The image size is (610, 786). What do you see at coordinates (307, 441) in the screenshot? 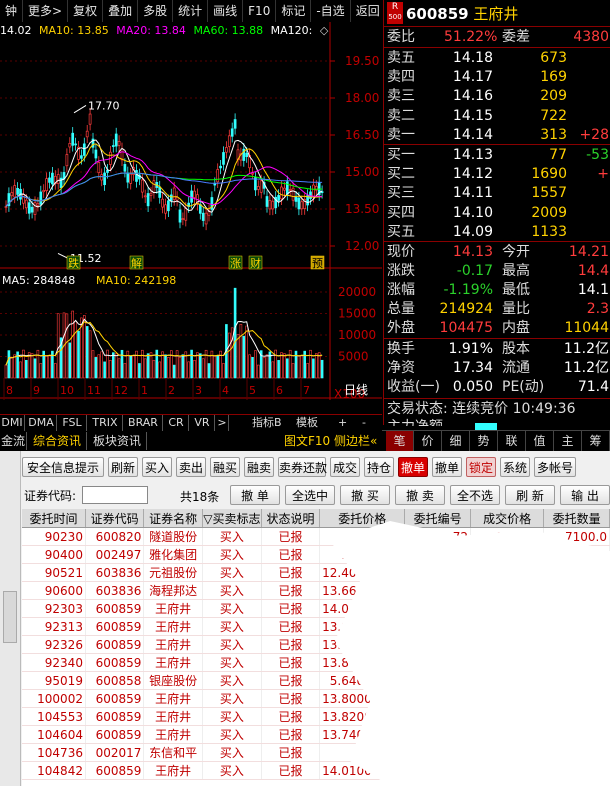
I see `side-tab-0: 图文F10` at bounding box center [307, 441].